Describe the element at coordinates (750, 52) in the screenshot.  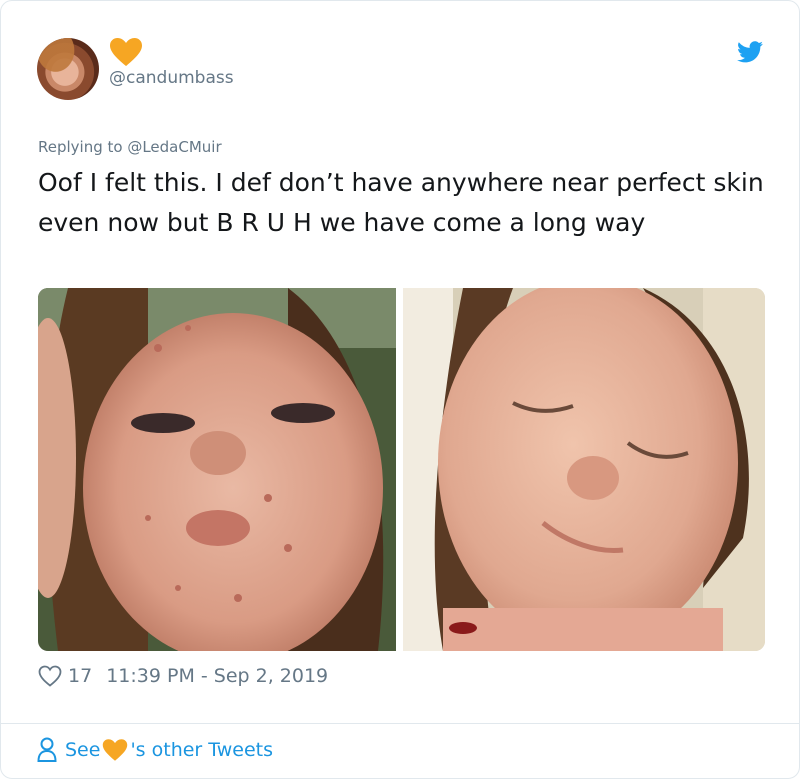
I see `twitter-bird-icon` at that location.